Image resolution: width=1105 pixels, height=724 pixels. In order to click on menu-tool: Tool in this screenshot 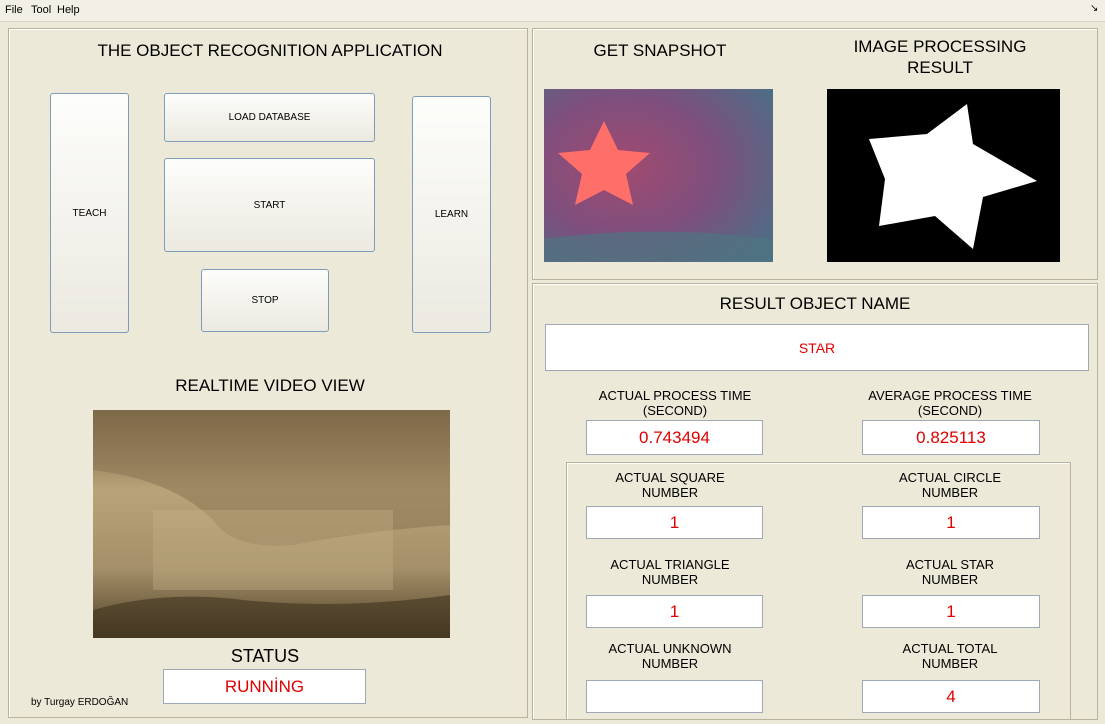, I will do `click(41, 10)`.